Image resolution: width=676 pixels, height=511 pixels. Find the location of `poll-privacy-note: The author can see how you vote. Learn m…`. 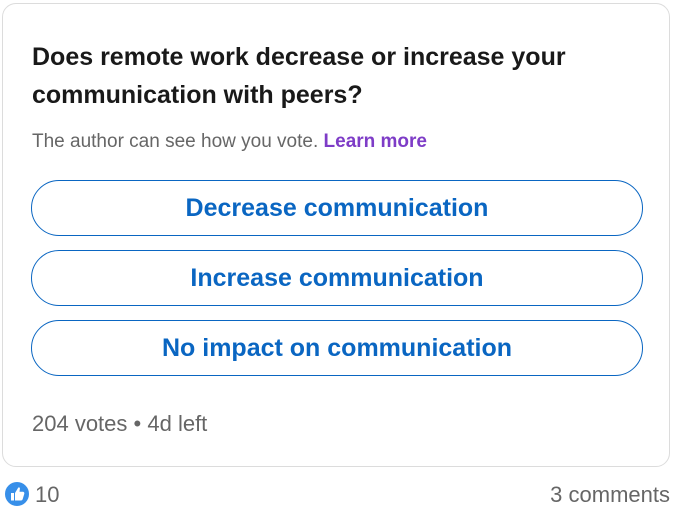

poll-privacy-note: The author can see how you vote. Learn m… is located at coordinates (229, 142).